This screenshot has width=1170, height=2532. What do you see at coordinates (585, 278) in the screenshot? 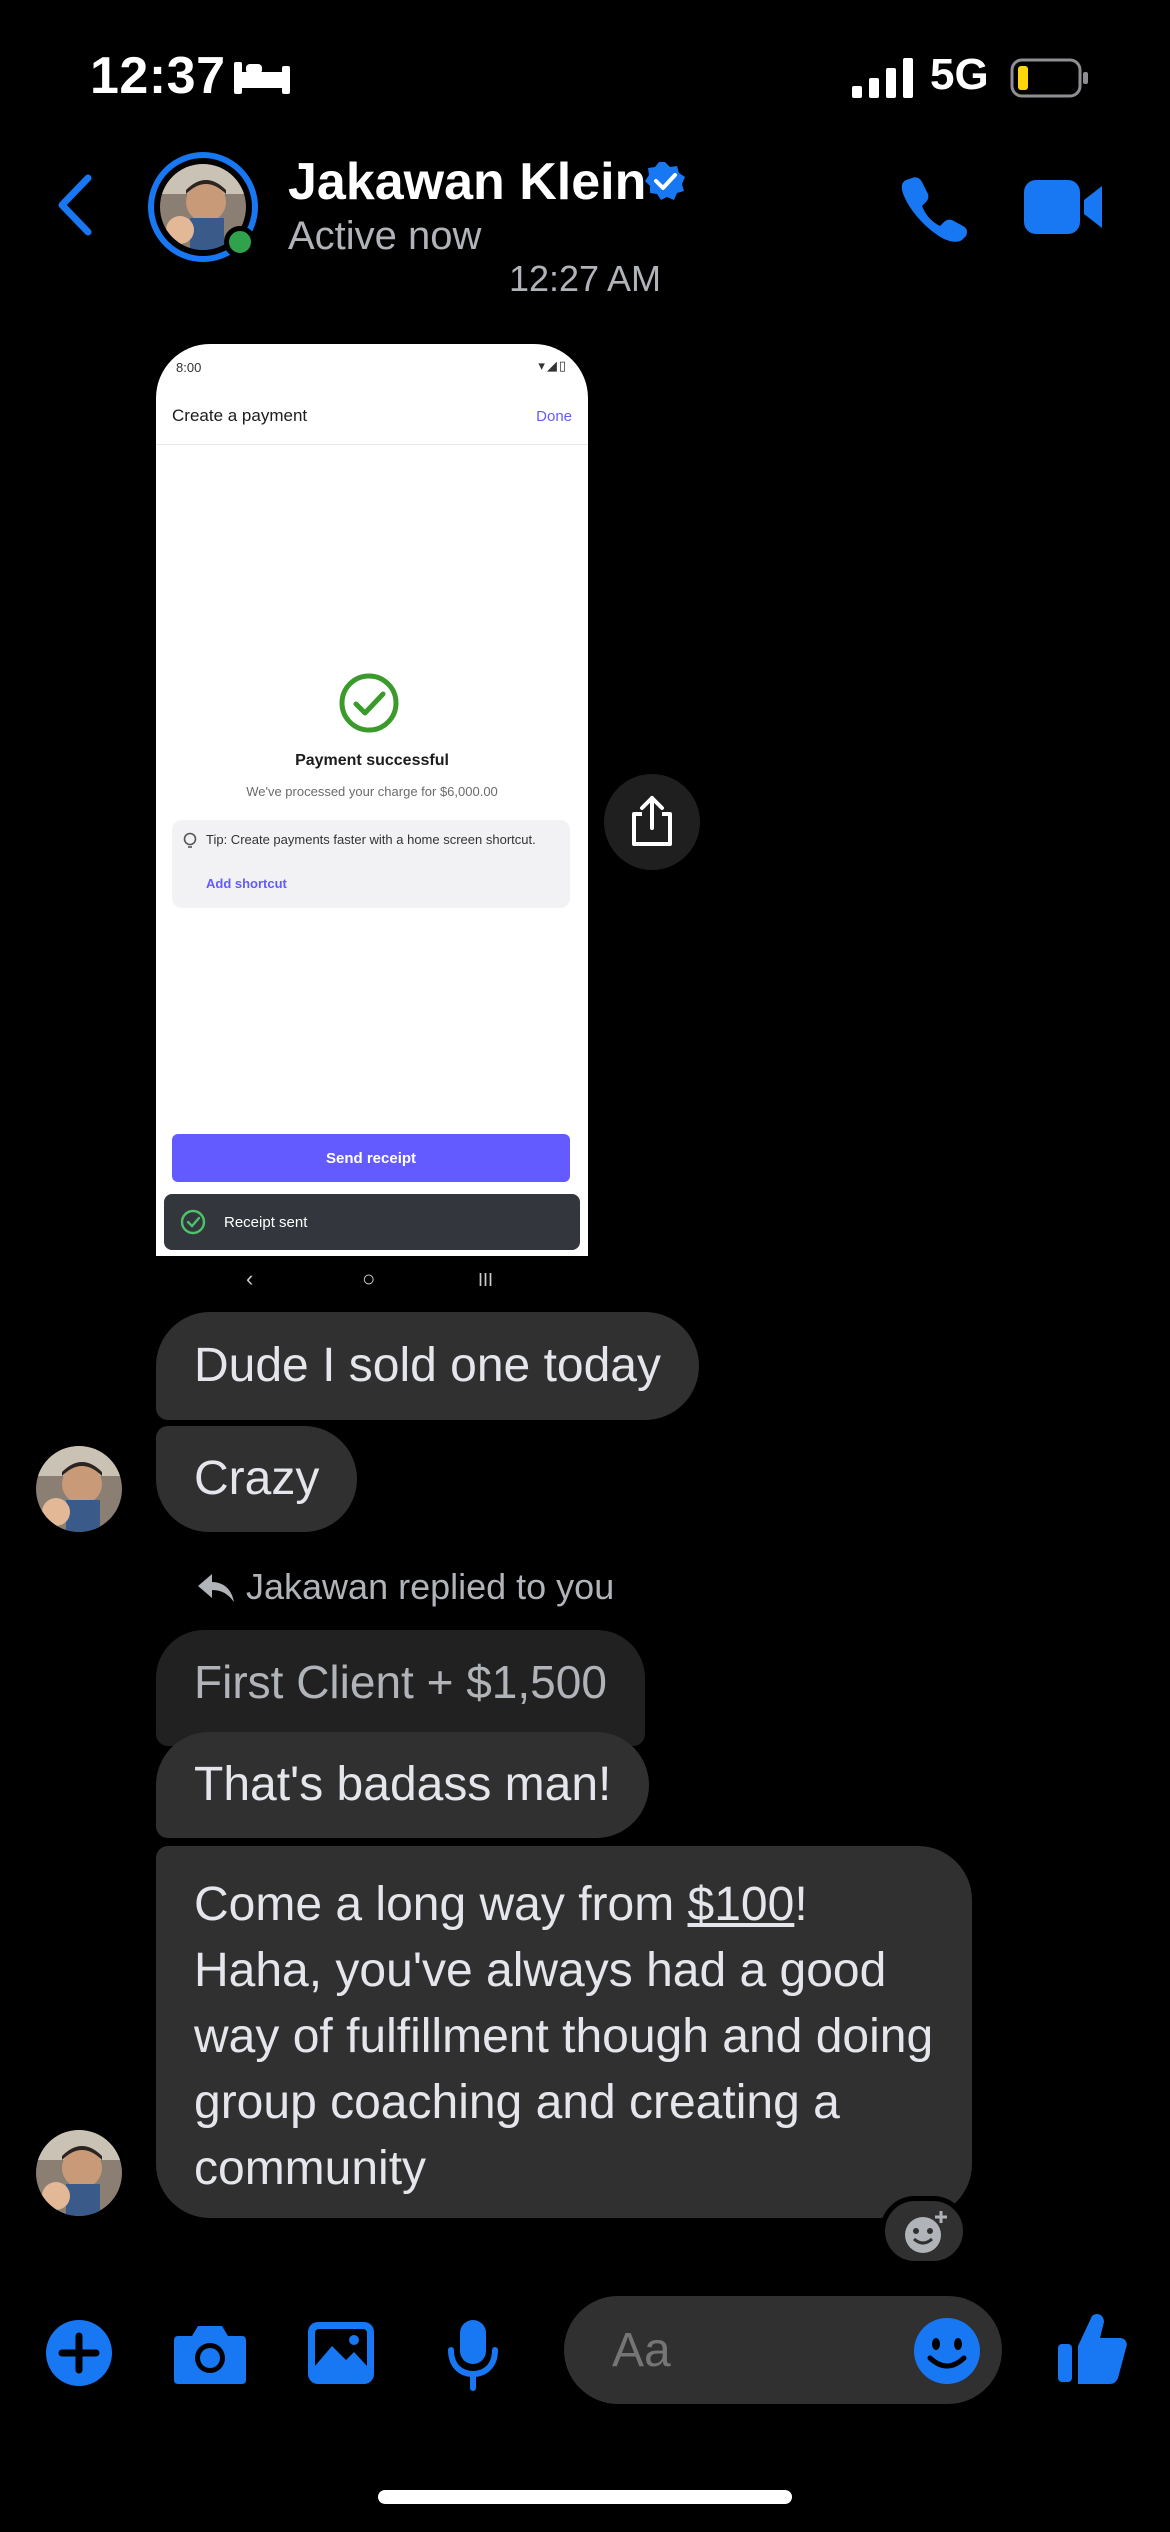
I see `message-timestamp: 12:27 AM` at bounding box center [585, 278].